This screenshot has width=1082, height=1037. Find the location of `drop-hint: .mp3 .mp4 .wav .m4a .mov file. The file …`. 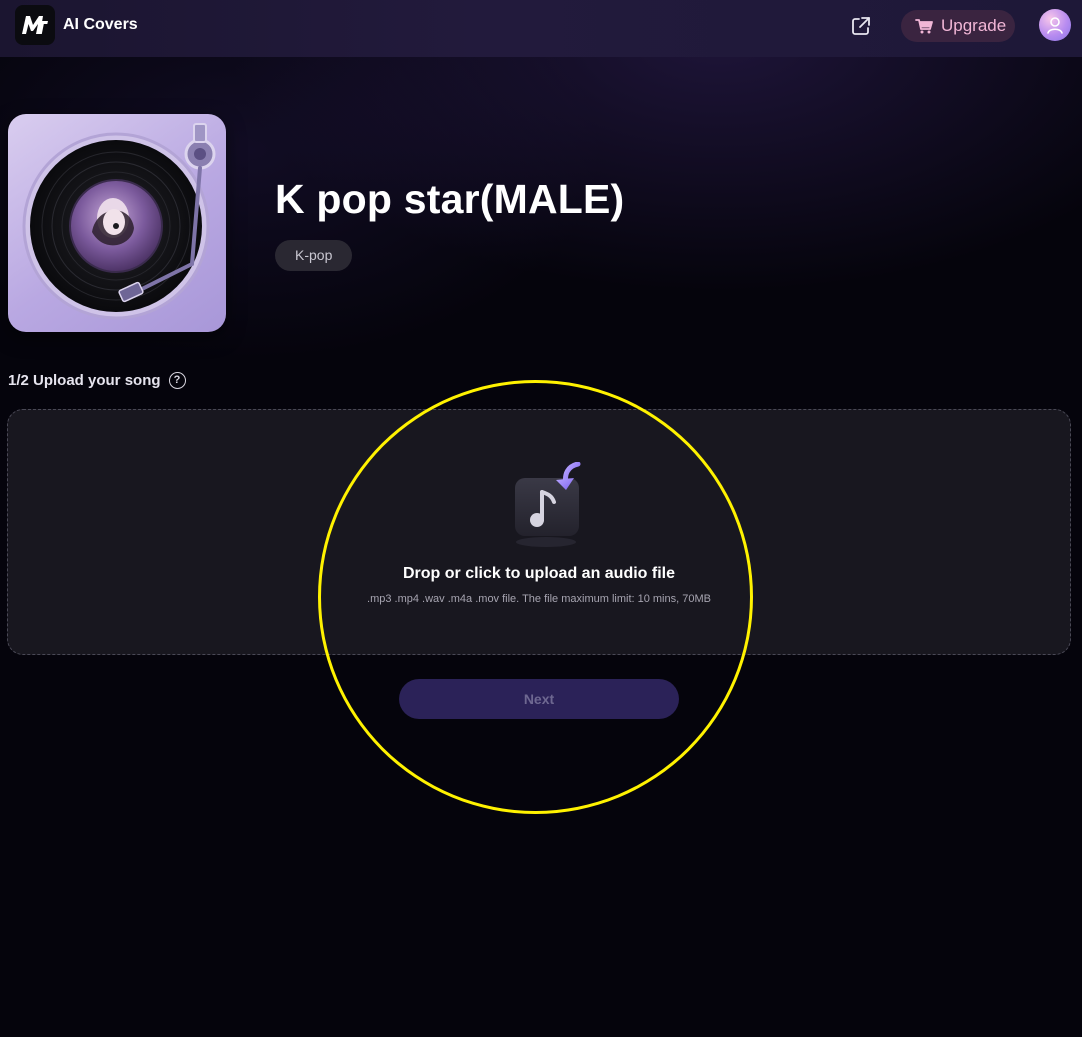

drop-hint: .mp3 .mp4 .wav .m4a .mov file. The file … is located at coordinates (539, 599).